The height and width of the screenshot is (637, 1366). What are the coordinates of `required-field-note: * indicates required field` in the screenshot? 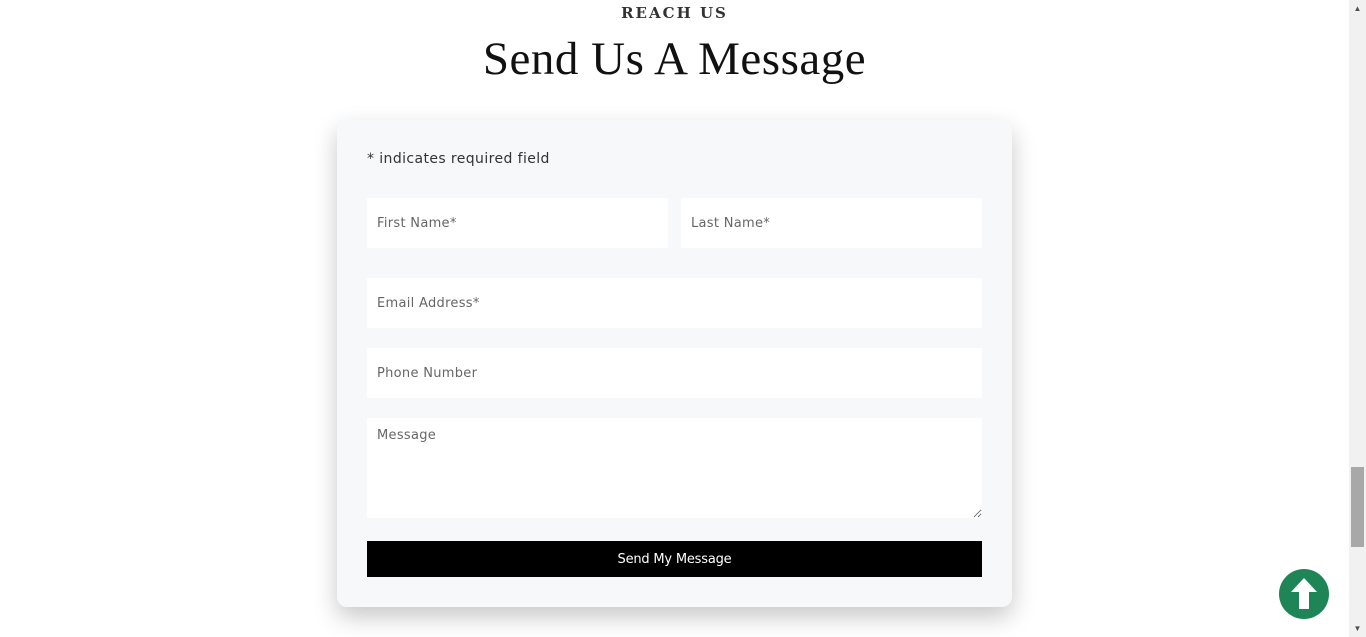 It's located at (458, 159).